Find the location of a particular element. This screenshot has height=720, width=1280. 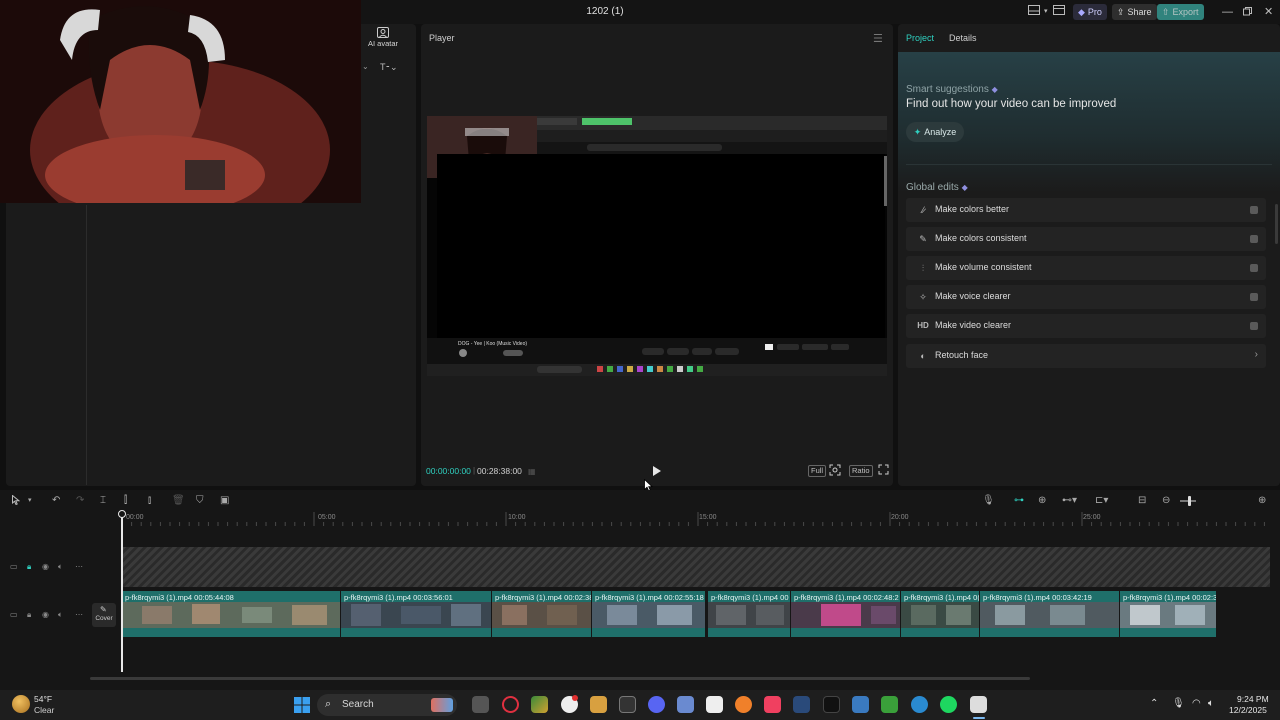

collapse-chevron-icon: ⌄ is located at coordinates (365, 66).